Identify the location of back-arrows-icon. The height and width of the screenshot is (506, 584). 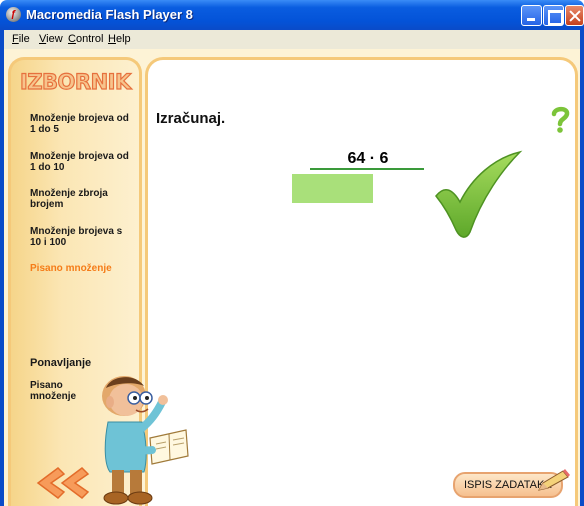
(59, 483).